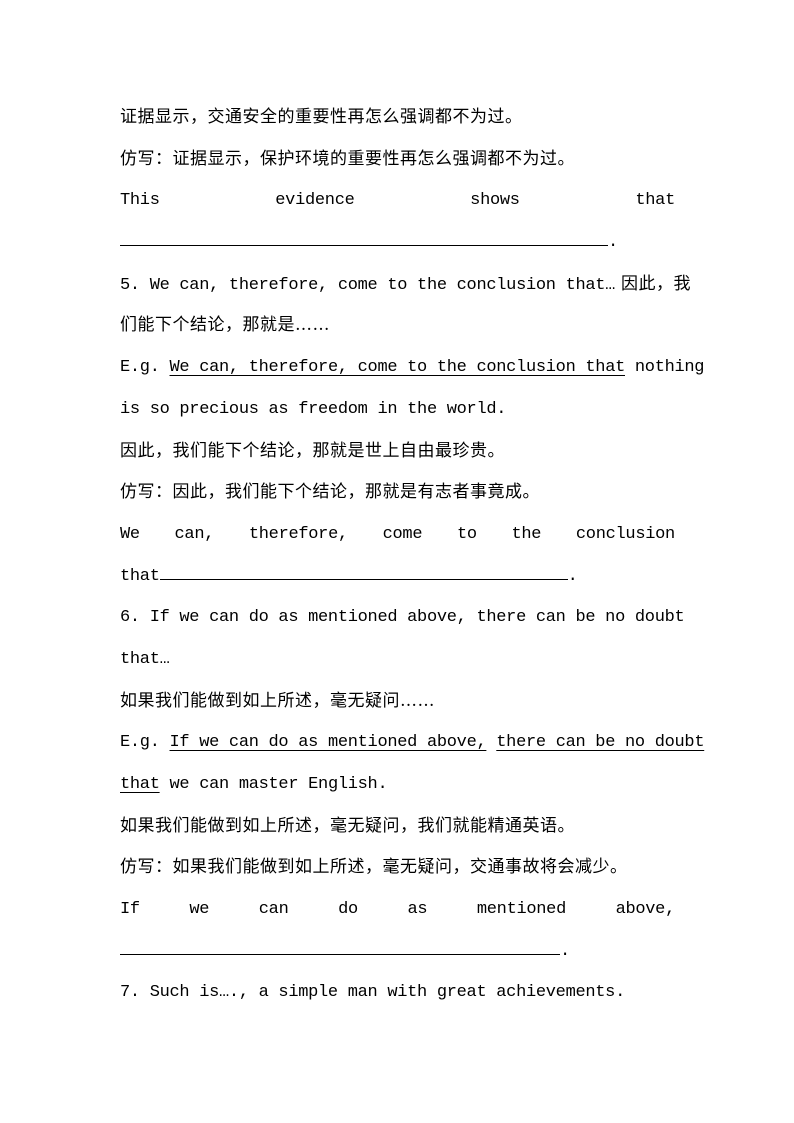  I want to click on word: come, so click(402, 534).